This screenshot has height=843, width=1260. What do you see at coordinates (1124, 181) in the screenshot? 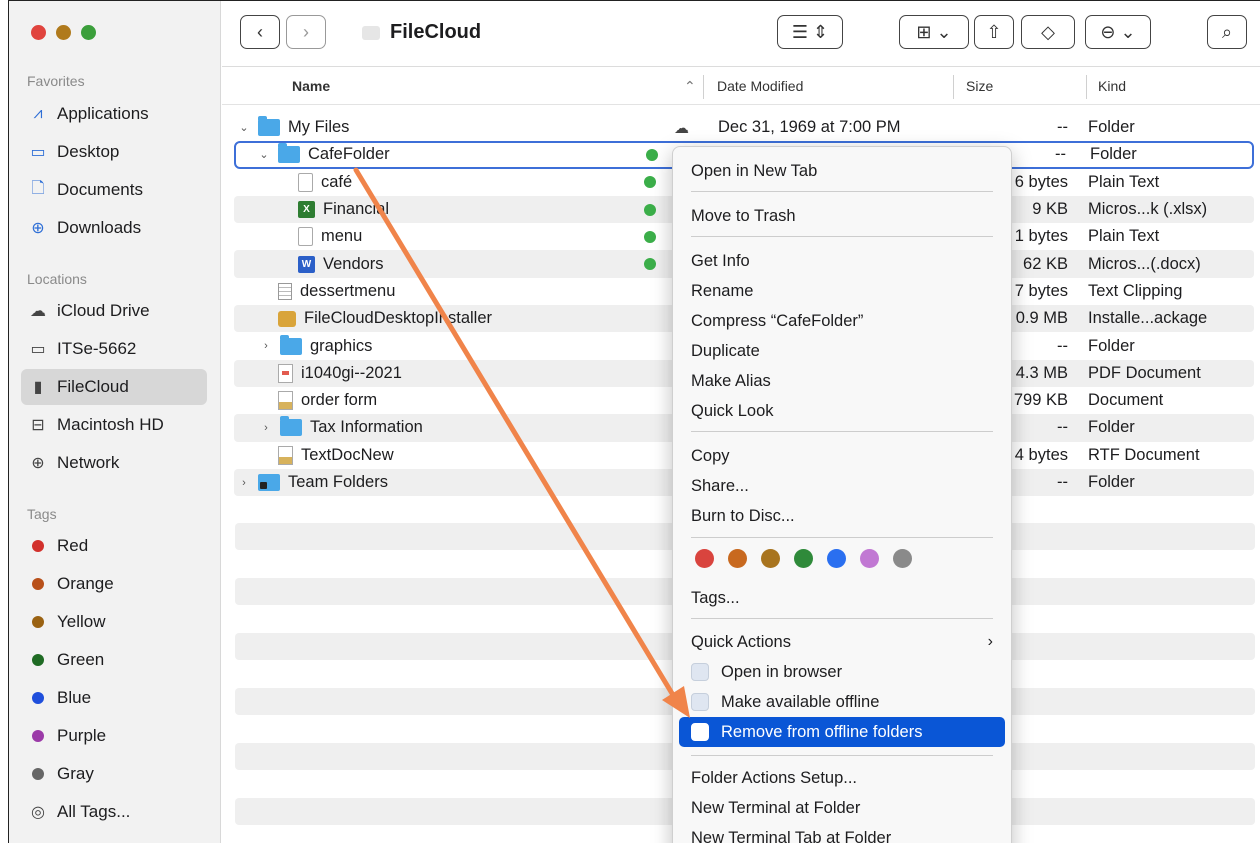
I see `file-kind: Plain Text` at bounding box center [1124, 181].